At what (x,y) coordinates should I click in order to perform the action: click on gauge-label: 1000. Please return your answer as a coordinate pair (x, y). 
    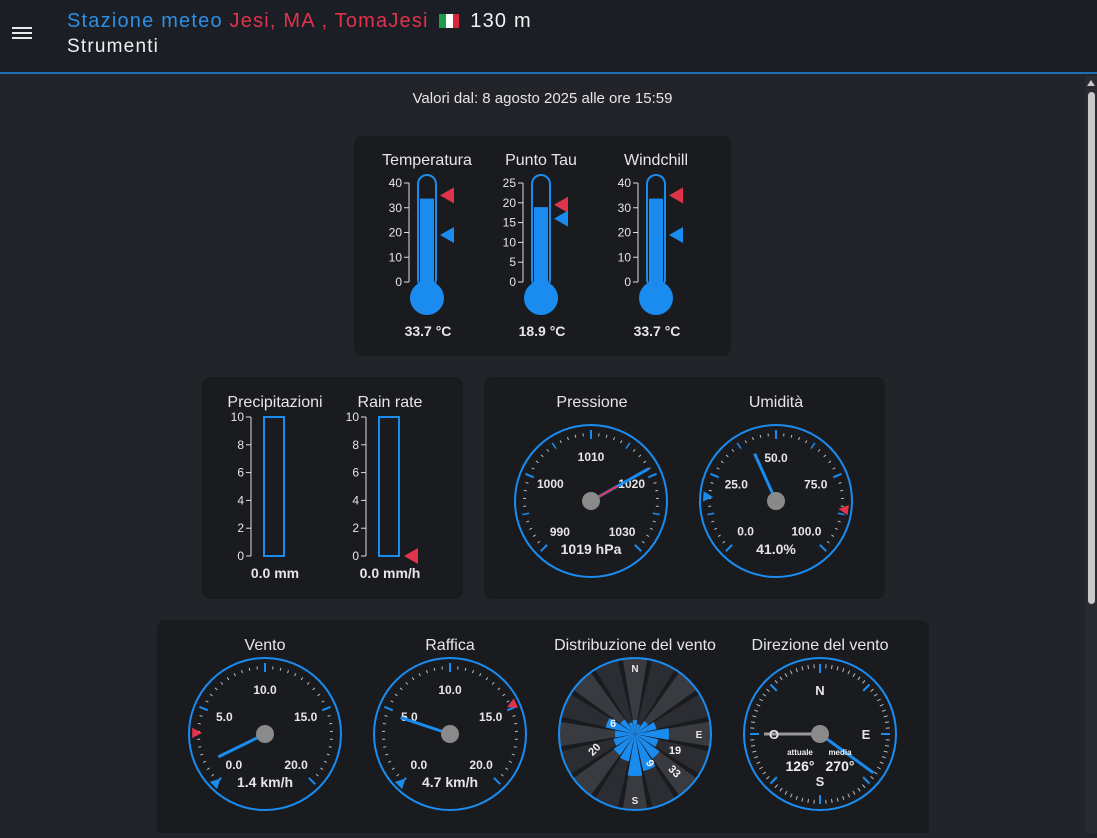
    Looking at the image, I should click on (550, 484).